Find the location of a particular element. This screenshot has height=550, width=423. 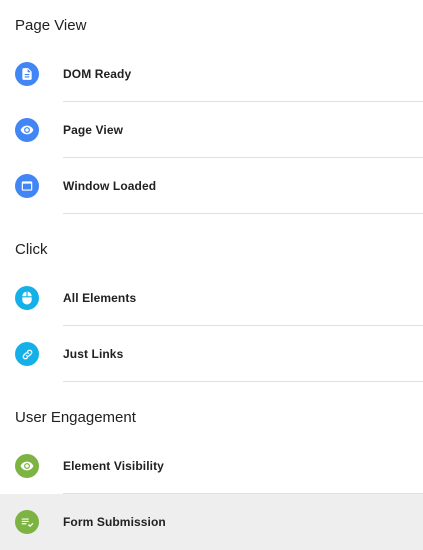

trigger-item-label: Just Links is located at coordinates (93, 354).